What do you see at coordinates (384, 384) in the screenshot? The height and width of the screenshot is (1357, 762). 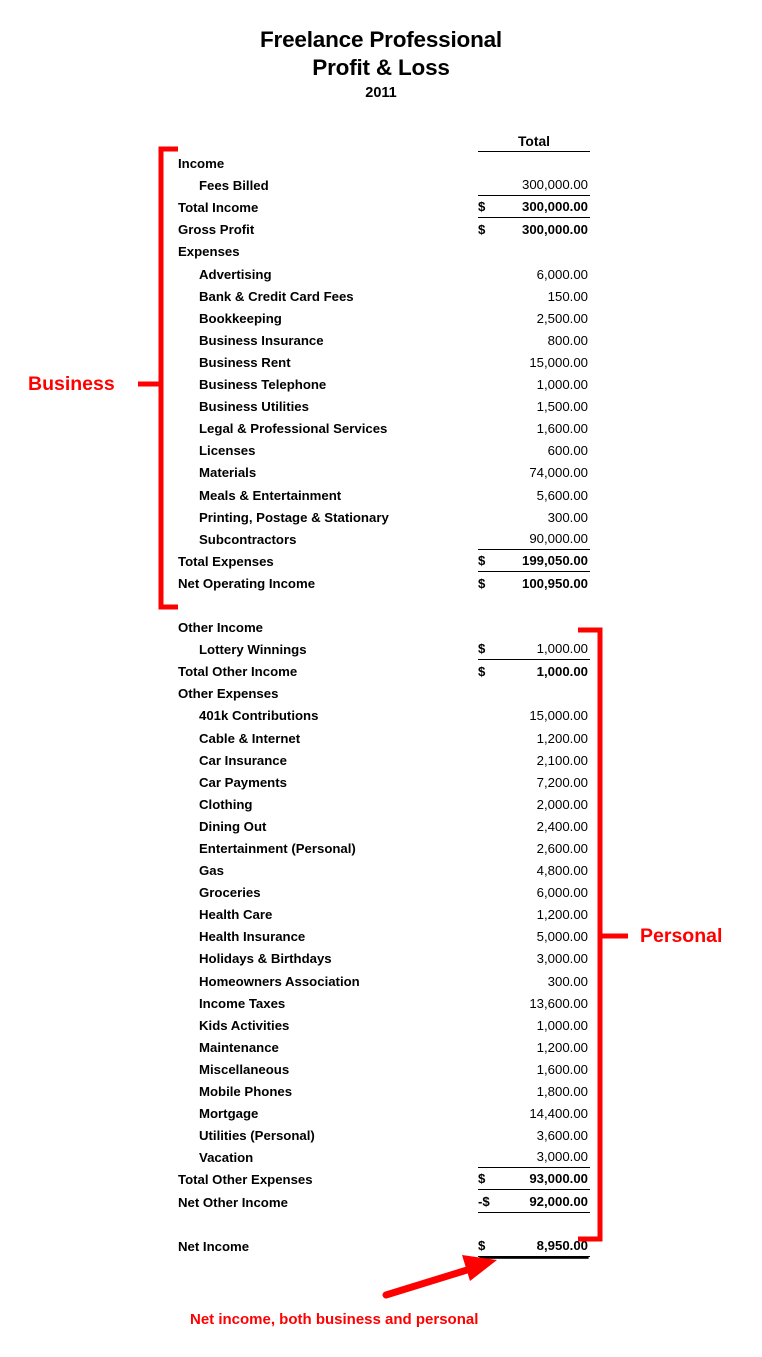 I see `table-row: Business Telephone 1,000.00` at bounding box center [384, 384].